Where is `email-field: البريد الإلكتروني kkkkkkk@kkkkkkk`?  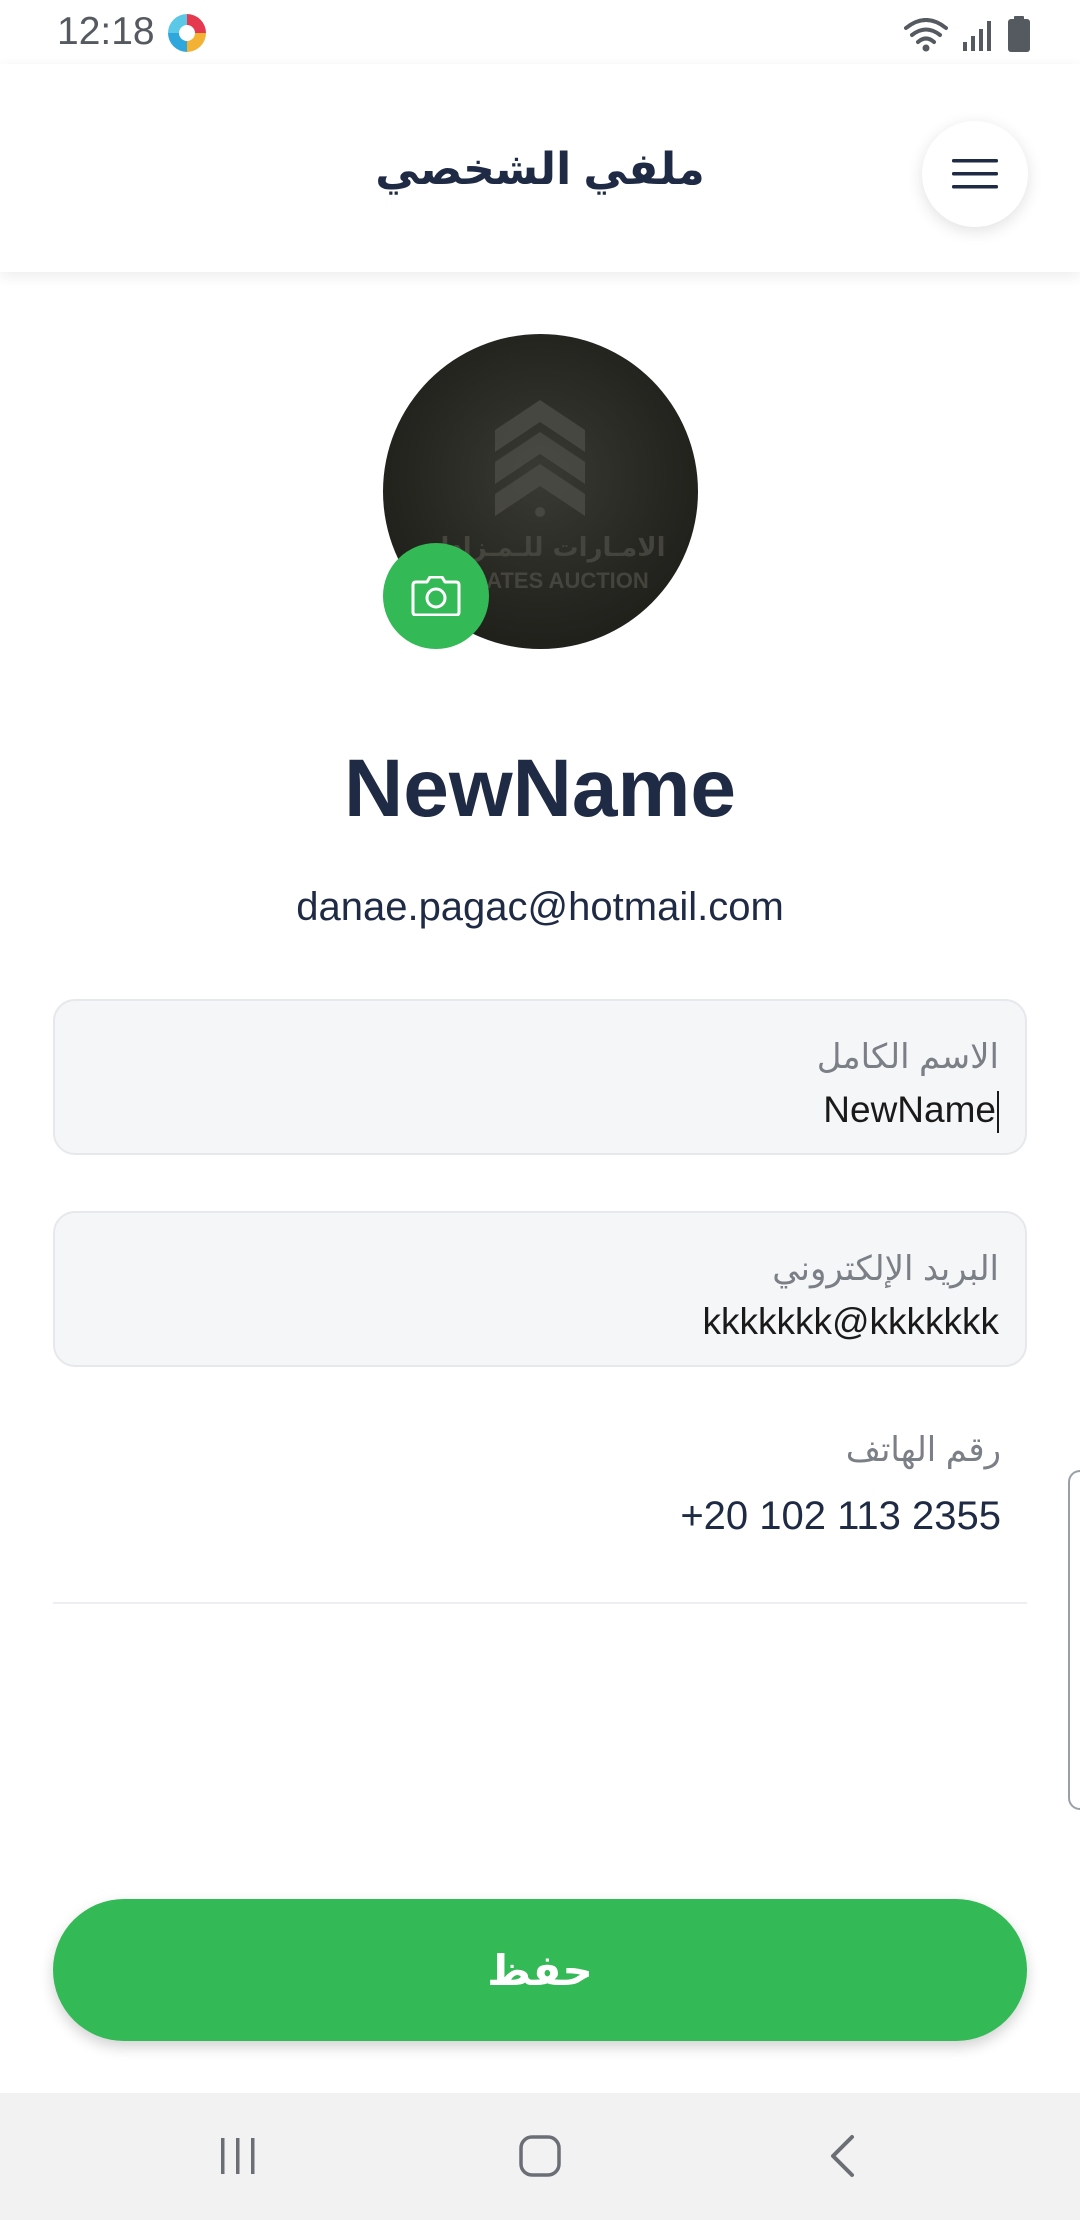 email-field: البريد الإلكتروني kkkkkkk@kkkkkkk is located at coordinates (540, 1289).